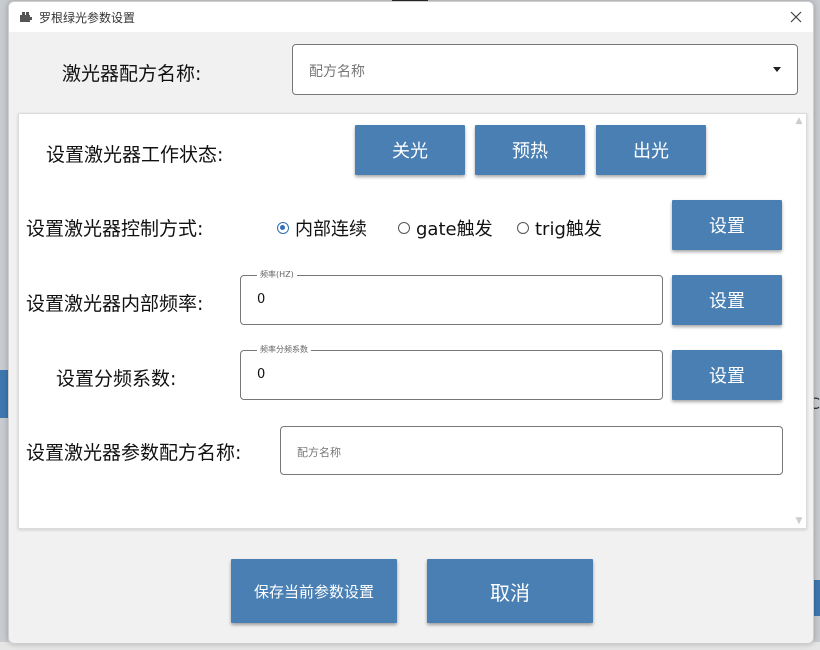  I want to click on emit-button: 出光, so click(651, 150).